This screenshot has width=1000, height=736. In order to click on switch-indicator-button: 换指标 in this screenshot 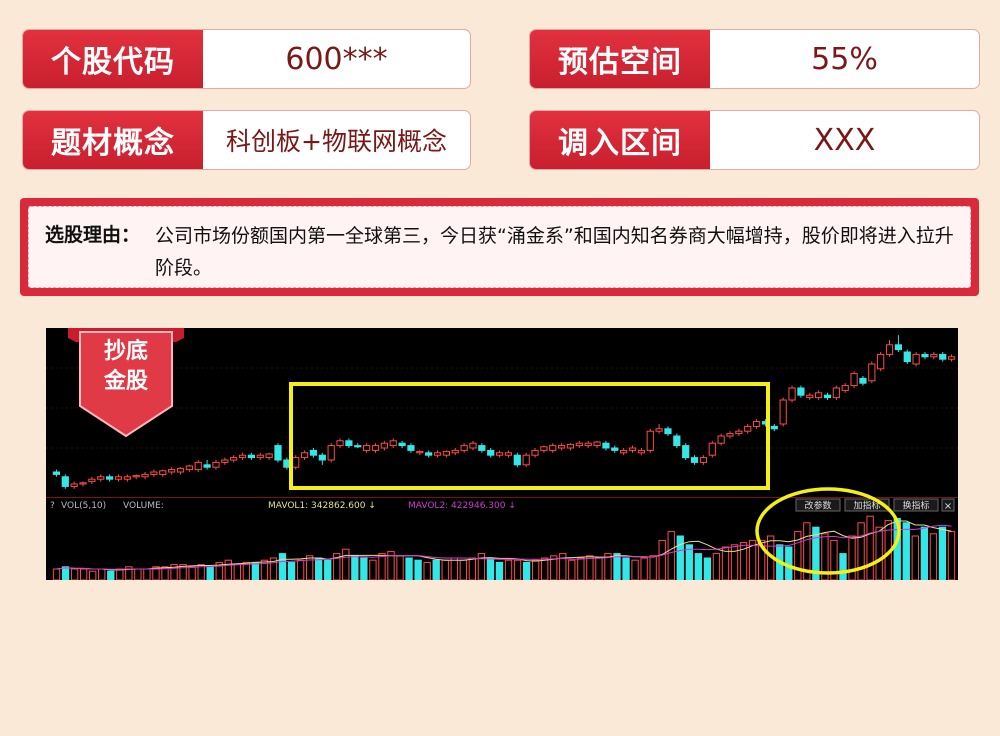, I will do `click(916, 505)`.